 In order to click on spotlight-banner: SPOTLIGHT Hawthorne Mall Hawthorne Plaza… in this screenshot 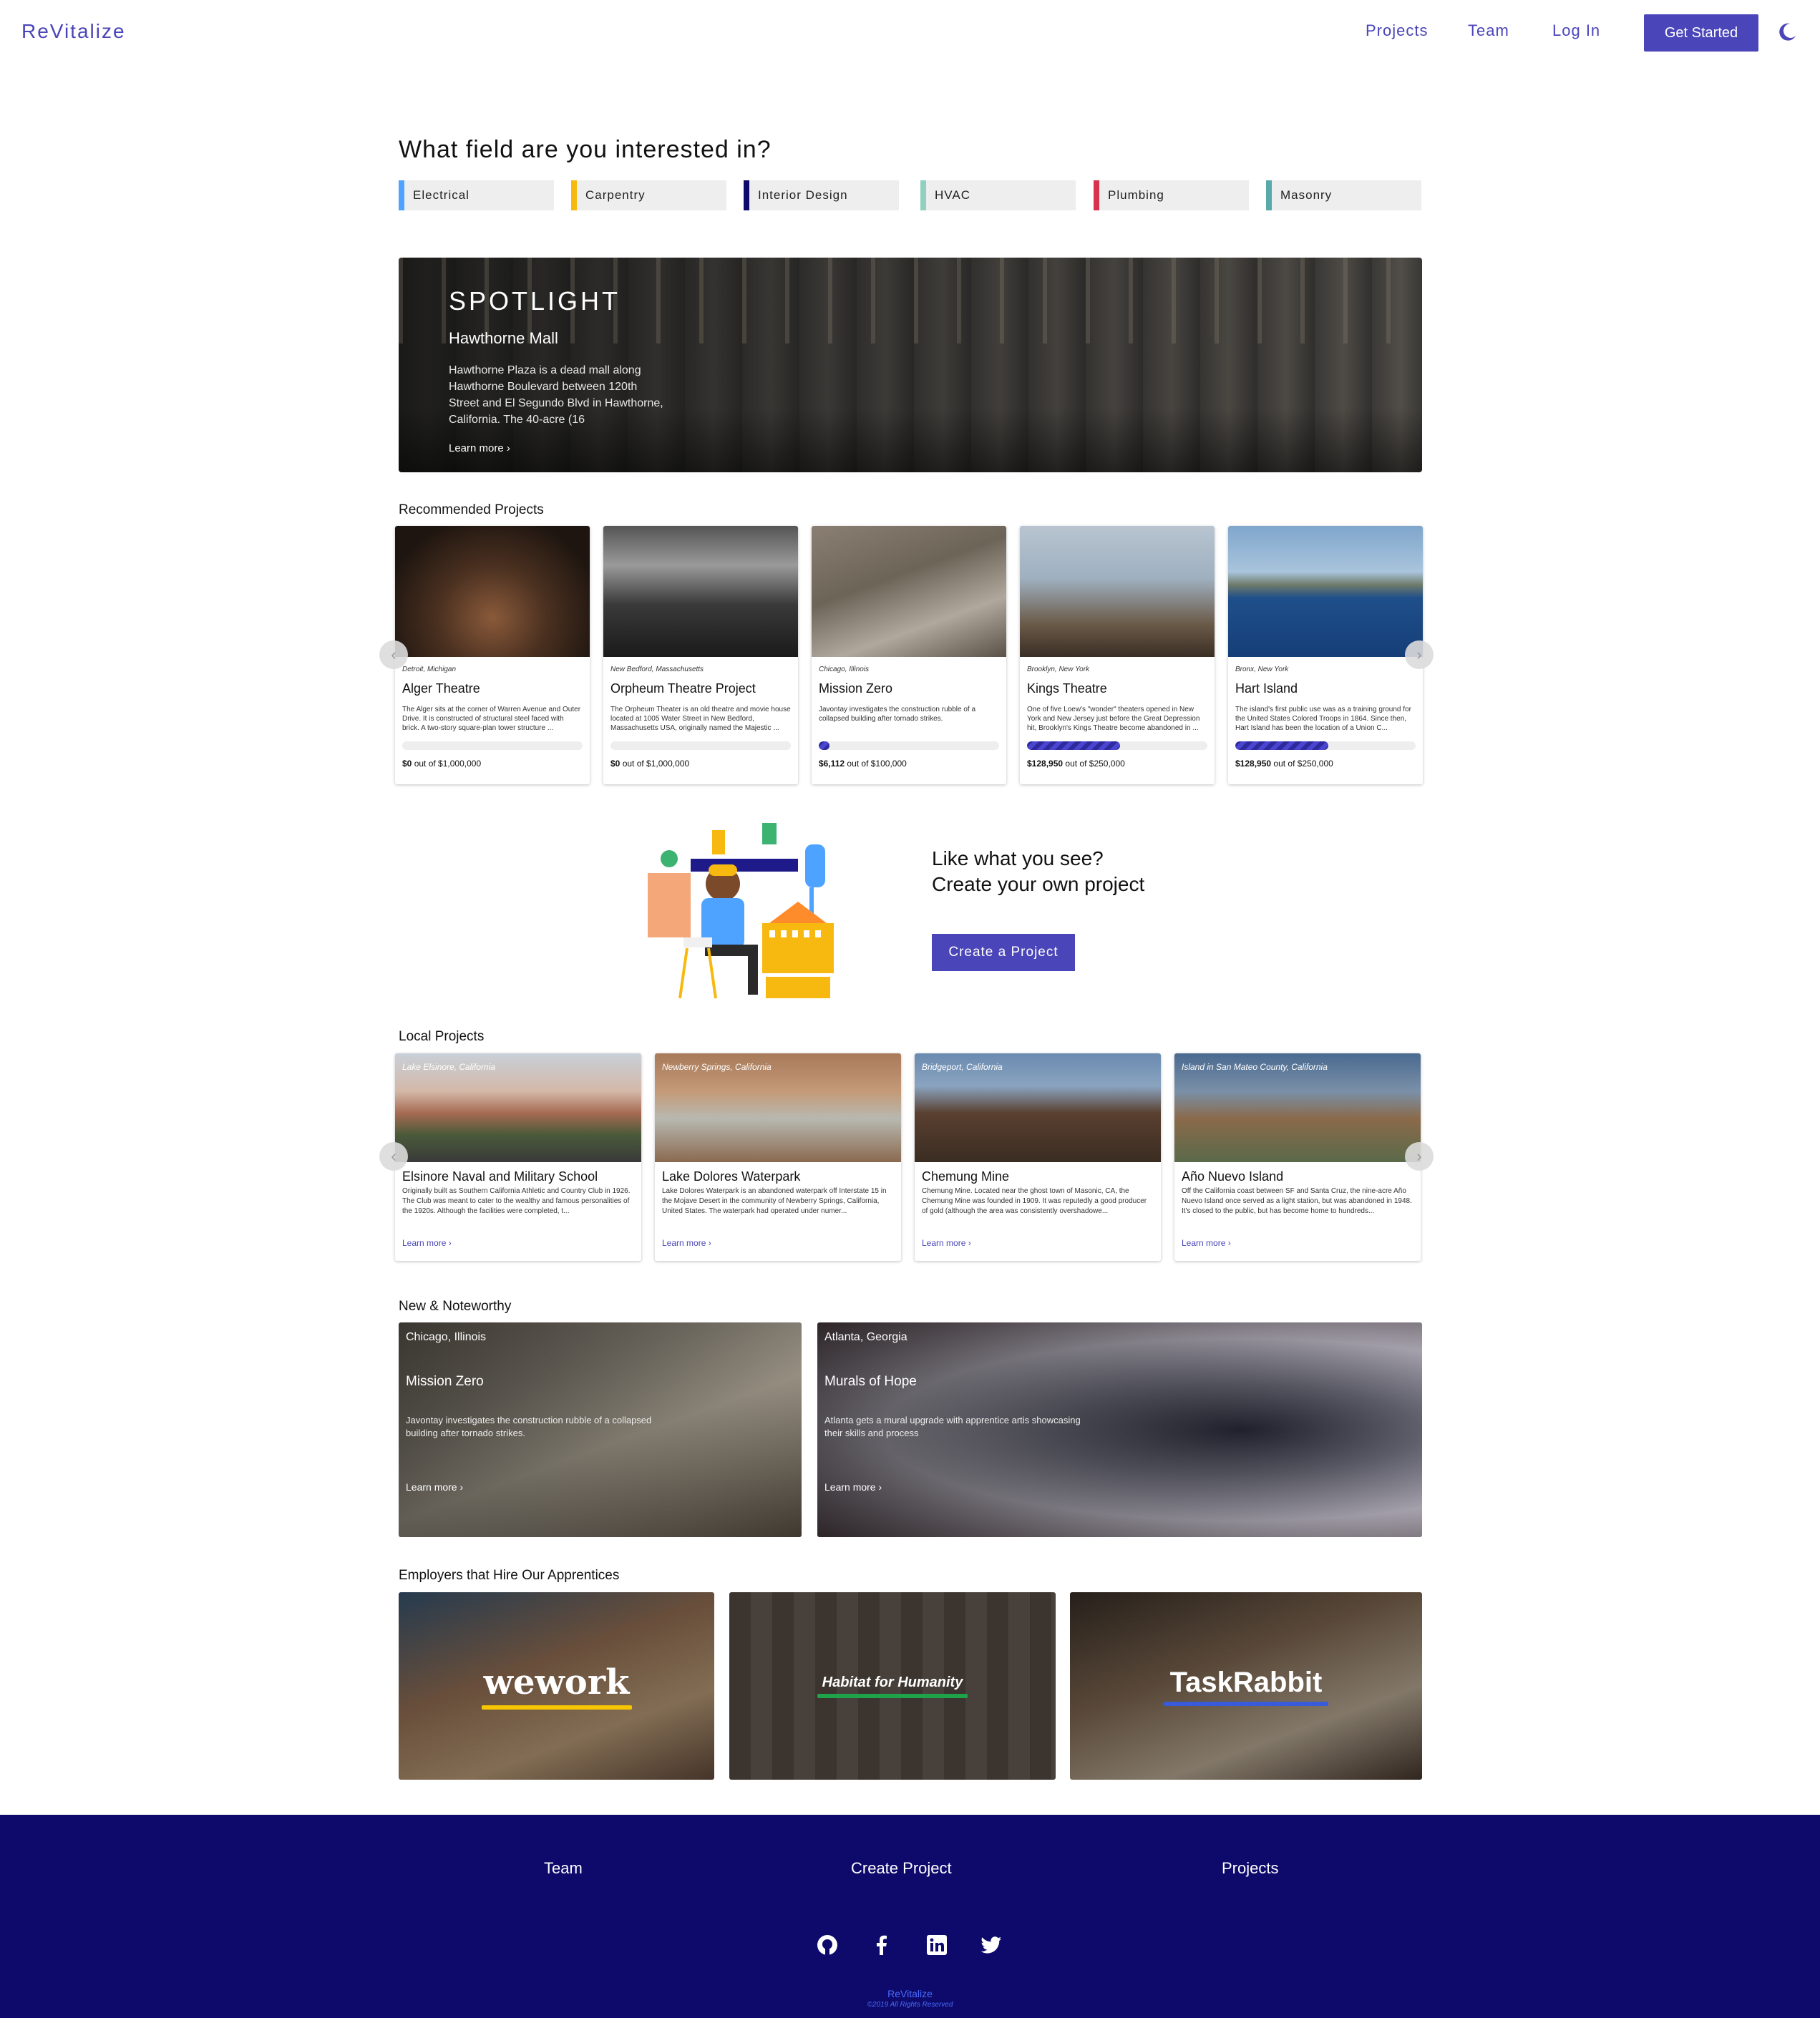, I will do `click(910, 365)`.